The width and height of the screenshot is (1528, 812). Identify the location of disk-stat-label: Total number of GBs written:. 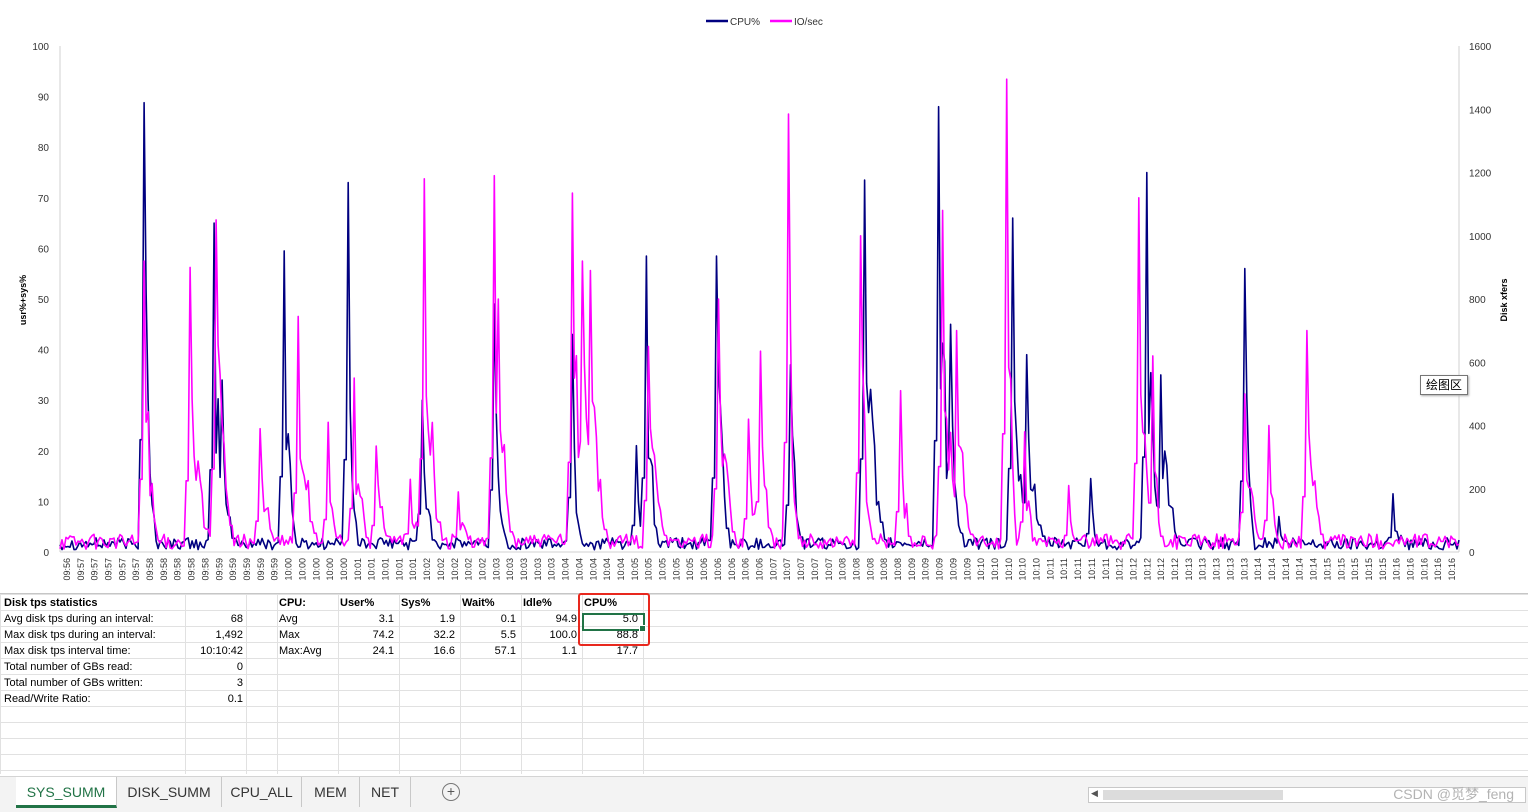
(94, 683).